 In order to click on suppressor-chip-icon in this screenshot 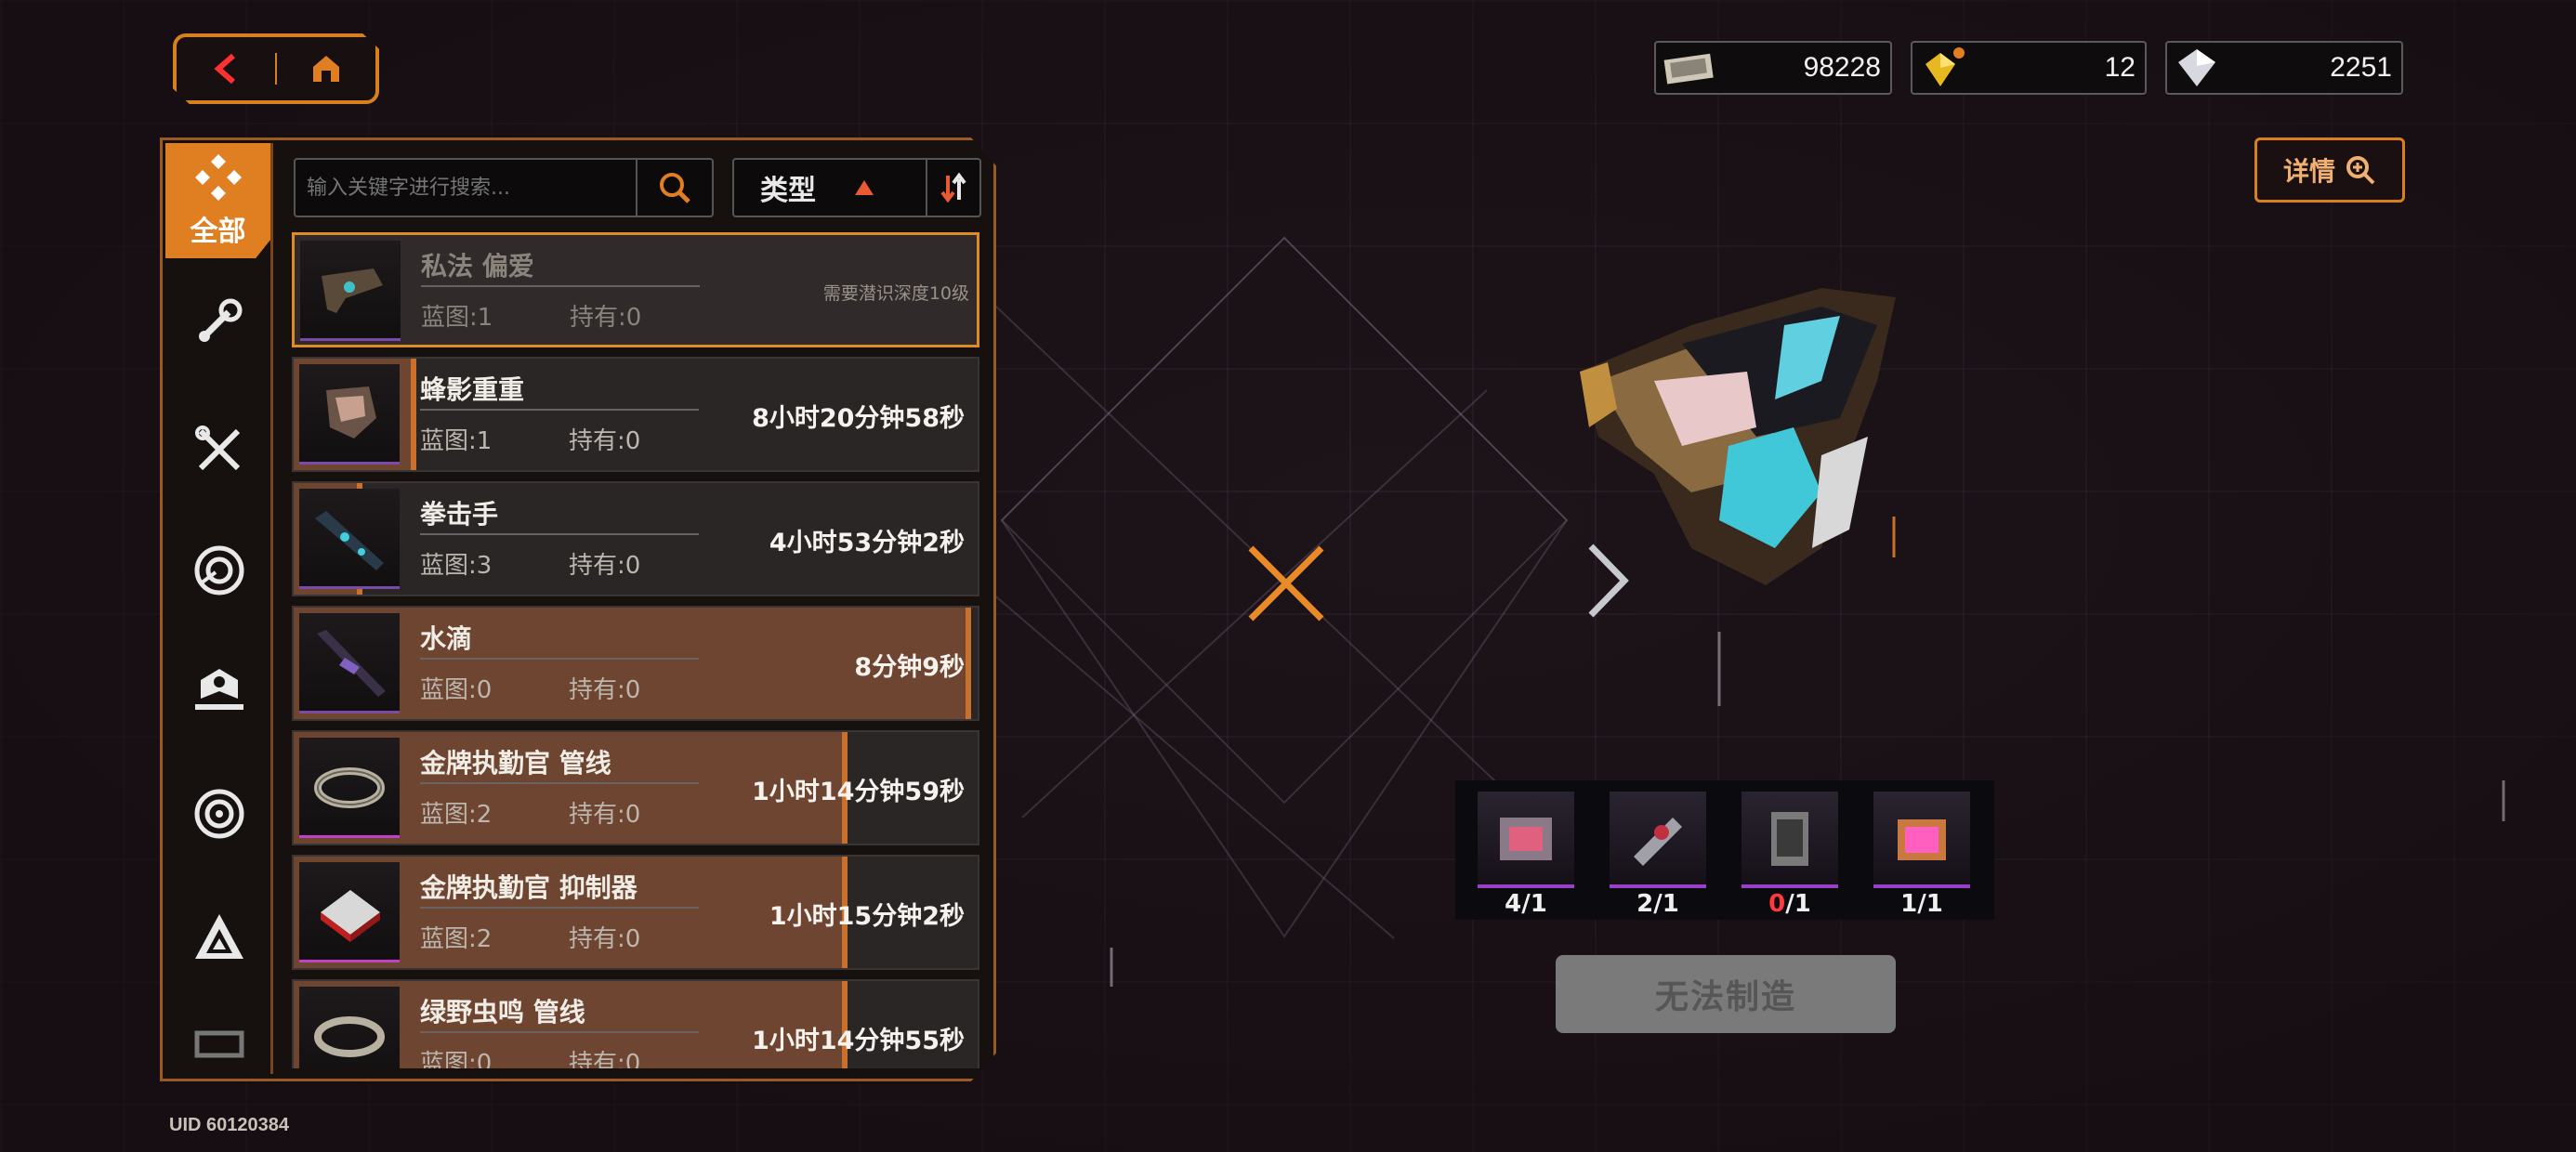, I will do `click(350, 915)`.